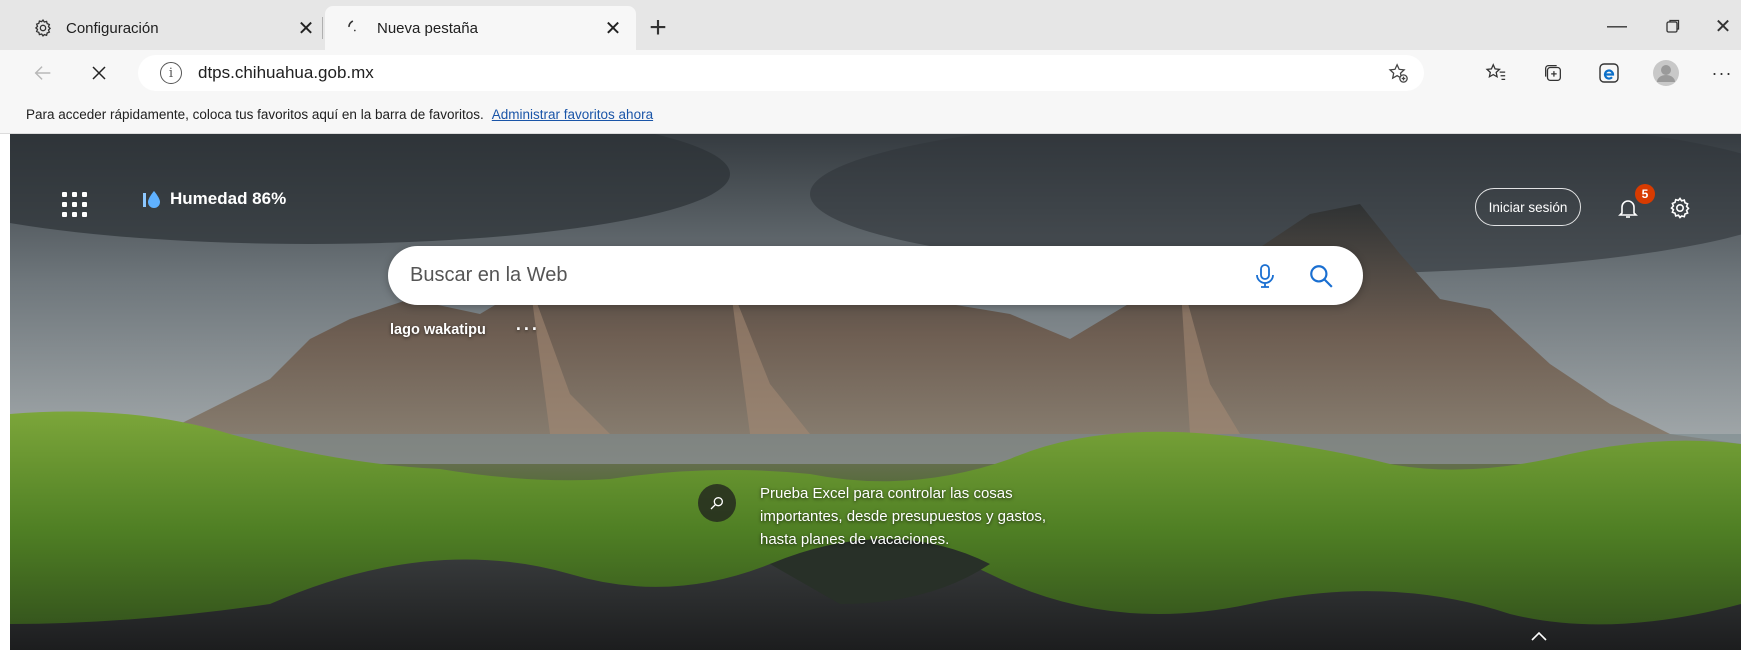  What do you see at coordinates (1673, 26) in the screenshot?
I see `restore-icon` at bounding box center [1673, 26].